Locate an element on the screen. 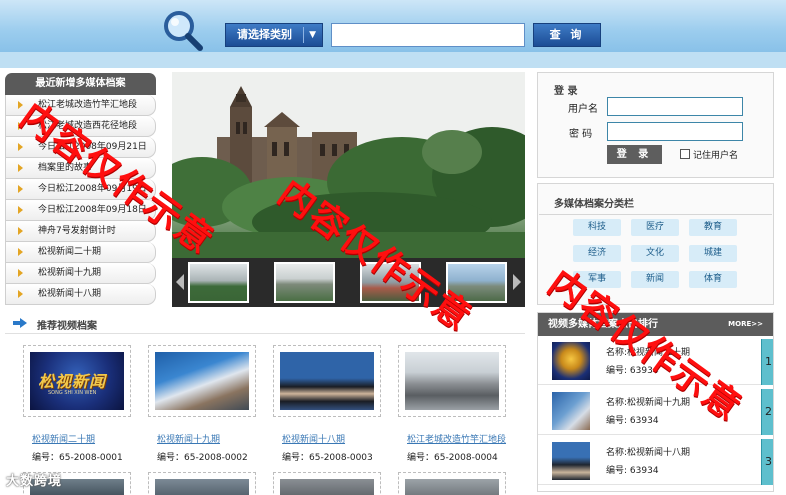  list-item-label: 今日松江2008年09月21日 is located at coordinates (92, 147).